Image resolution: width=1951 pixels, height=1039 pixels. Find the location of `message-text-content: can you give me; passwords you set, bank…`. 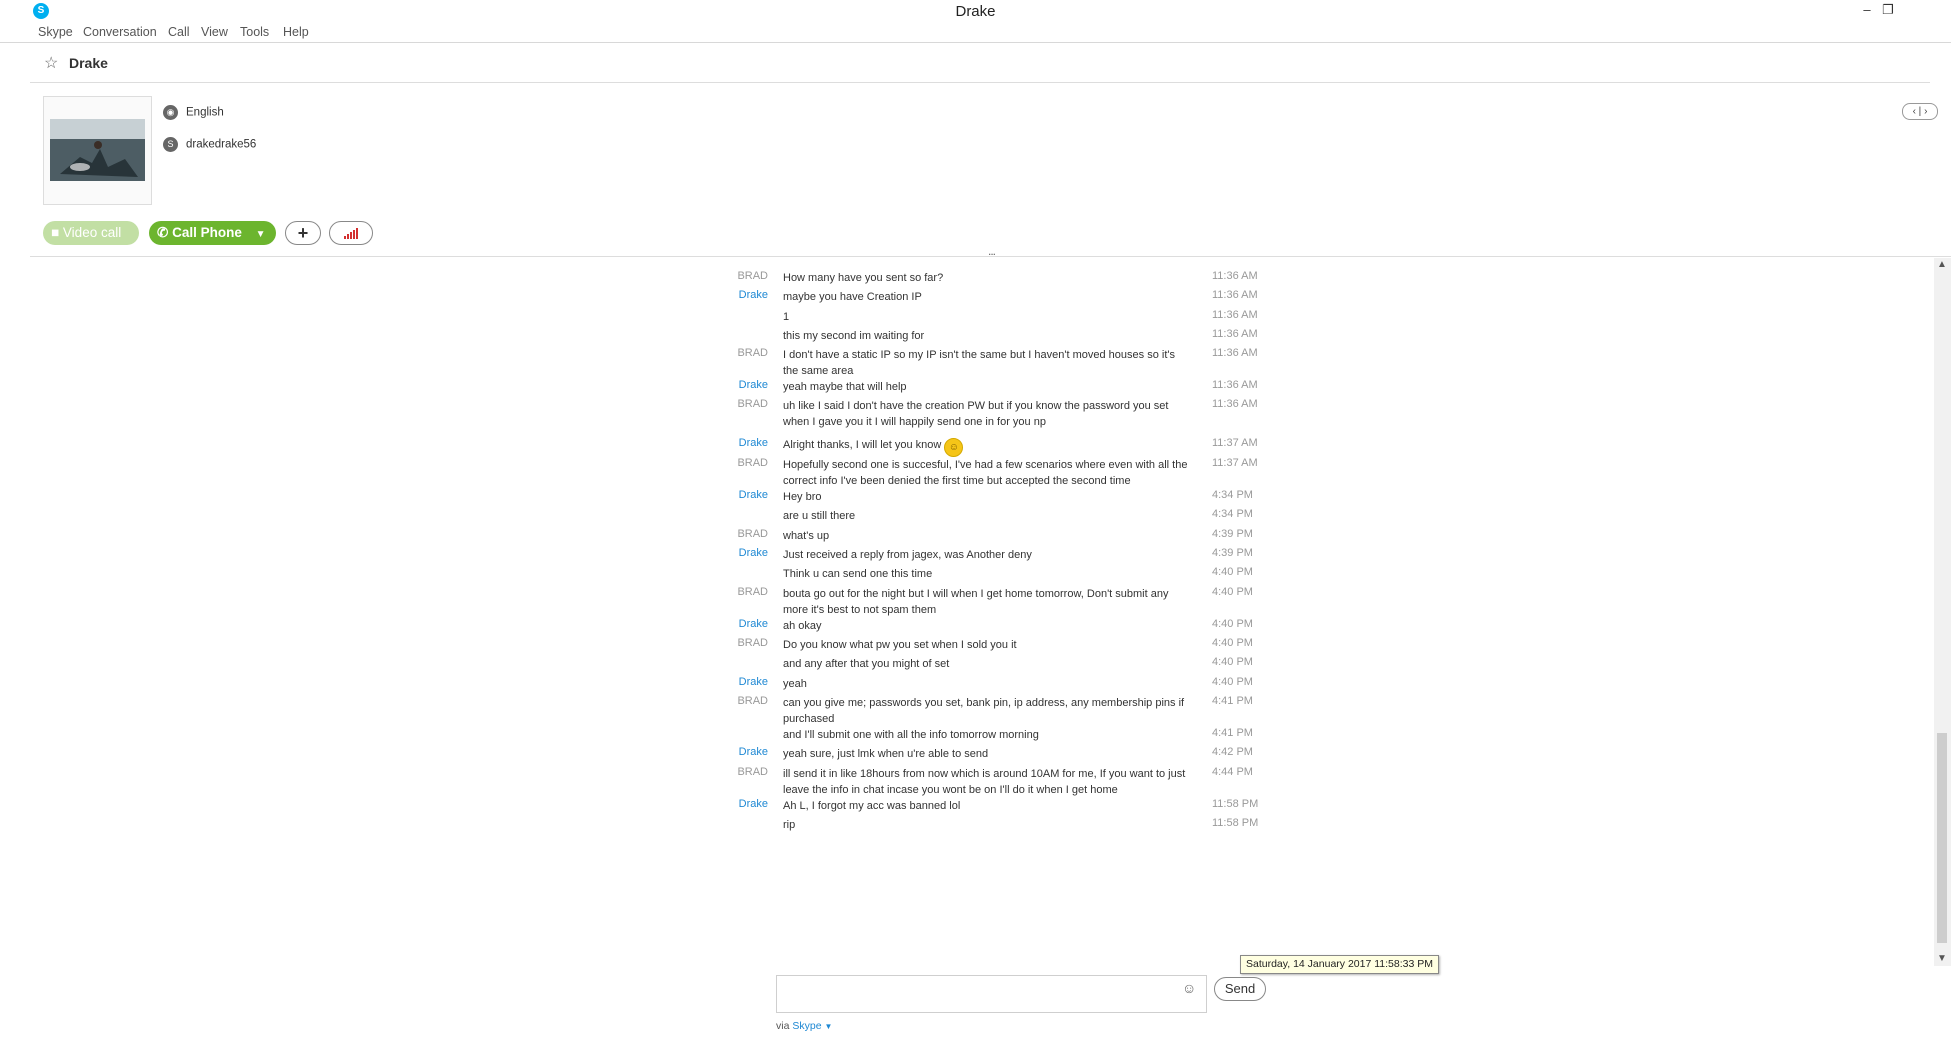

message-text-content: can you give me; passwords you set, bank… is located at coordinates (984, 711).